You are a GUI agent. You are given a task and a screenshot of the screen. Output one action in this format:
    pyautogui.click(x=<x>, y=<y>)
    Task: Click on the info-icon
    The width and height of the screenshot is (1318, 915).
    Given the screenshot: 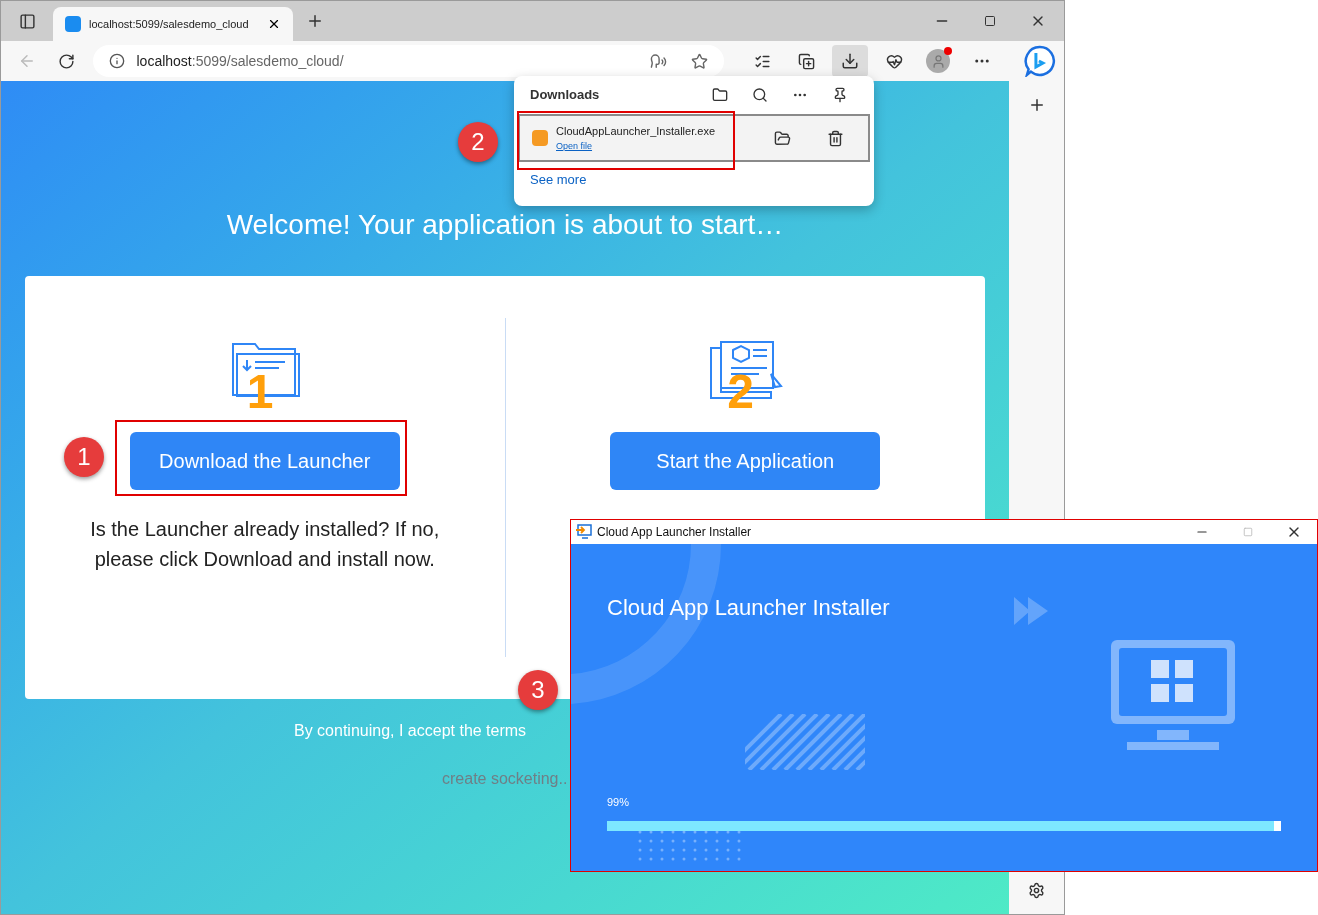 What is the action you would take?
    pyautogui.click(x=116, y=61)
    